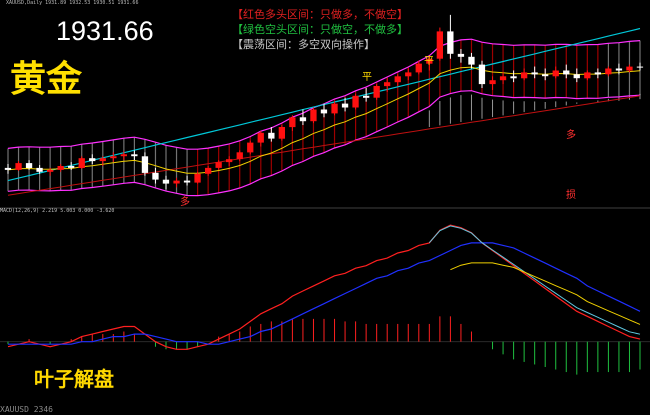 This screenshot has height=415, width=650. I want to click on annotation-duo-1: 多, so click(185, 202).